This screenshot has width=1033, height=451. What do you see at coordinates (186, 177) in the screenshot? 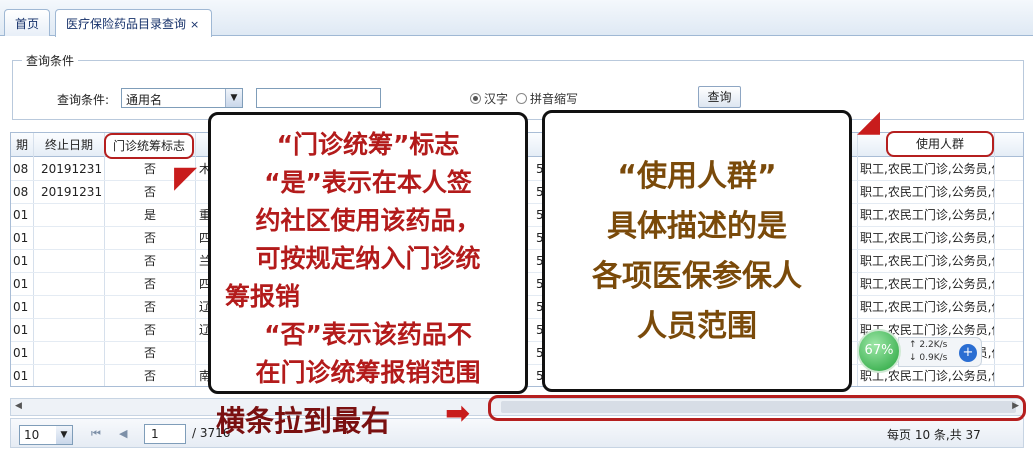
I see `arrow-to-flag-icon: ◤` at bounding box center [186, 177].